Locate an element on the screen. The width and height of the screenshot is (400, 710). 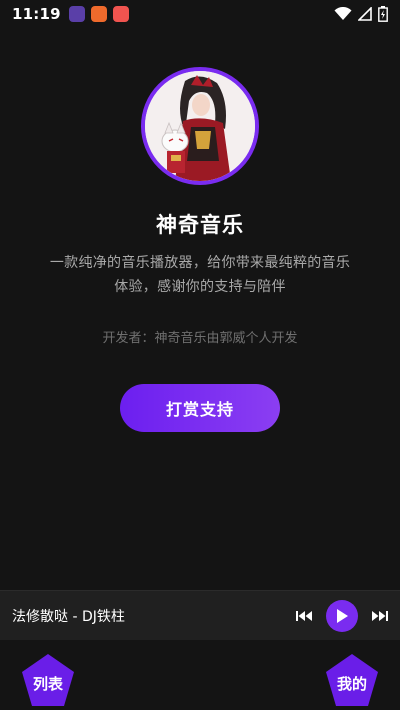
nav-mine-label: 我的 is located at coordinates (351, 683).